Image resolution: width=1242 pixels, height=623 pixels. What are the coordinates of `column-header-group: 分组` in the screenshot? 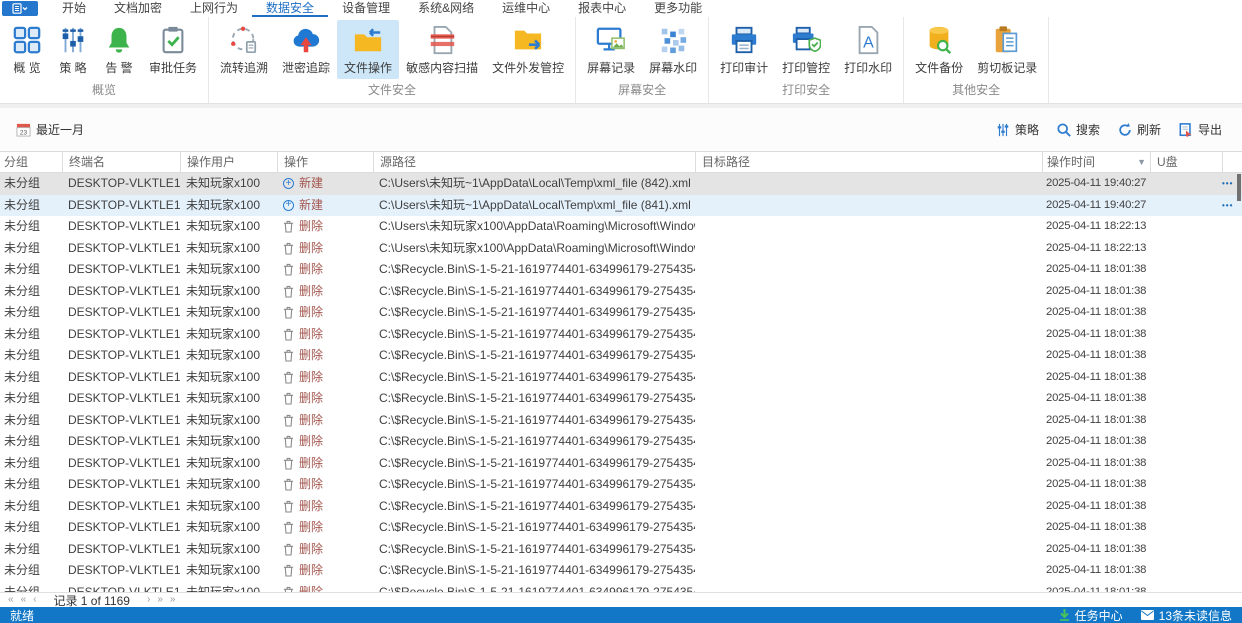 It's located at (31, 162).